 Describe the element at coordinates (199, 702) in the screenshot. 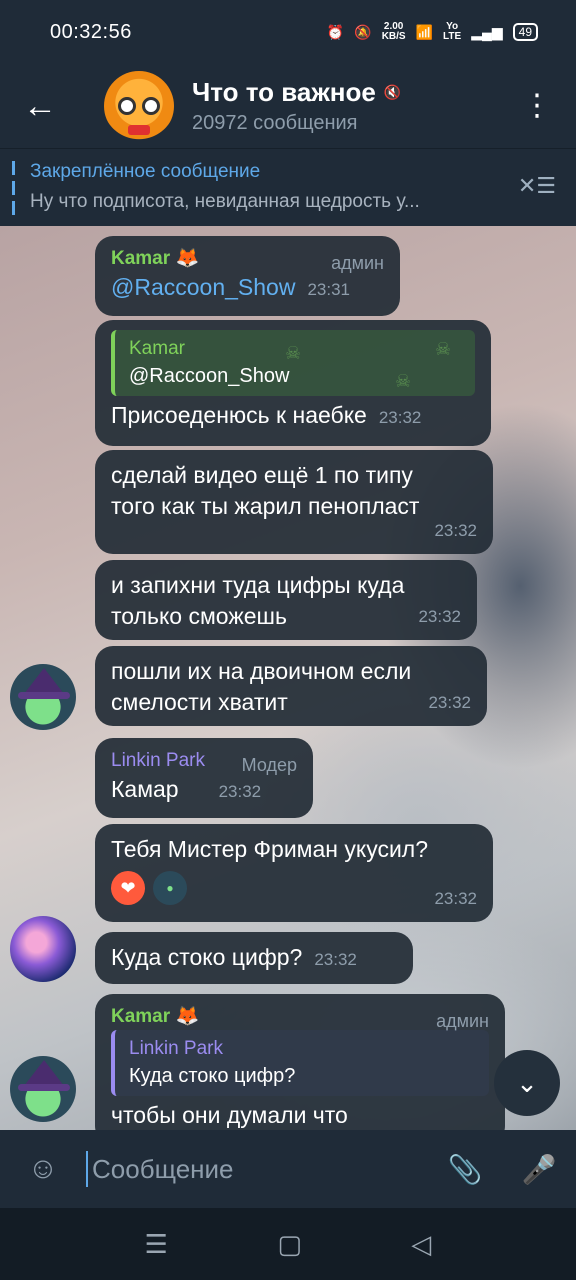

I see `message-text-line: смелости хватит` at that location.